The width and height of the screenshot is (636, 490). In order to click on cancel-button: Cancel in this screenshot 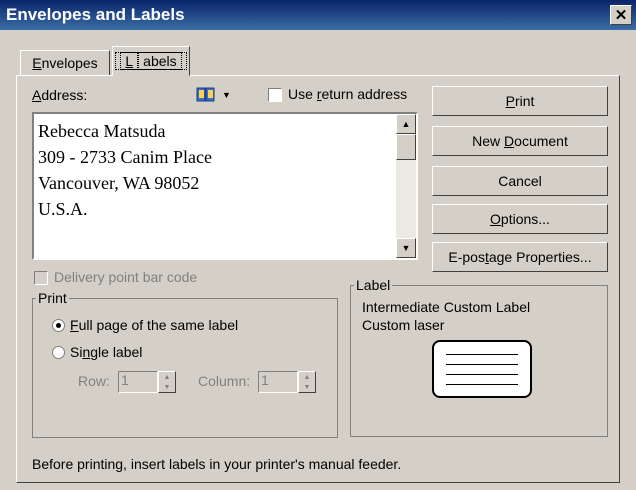, I will do `click(520, 181)`.